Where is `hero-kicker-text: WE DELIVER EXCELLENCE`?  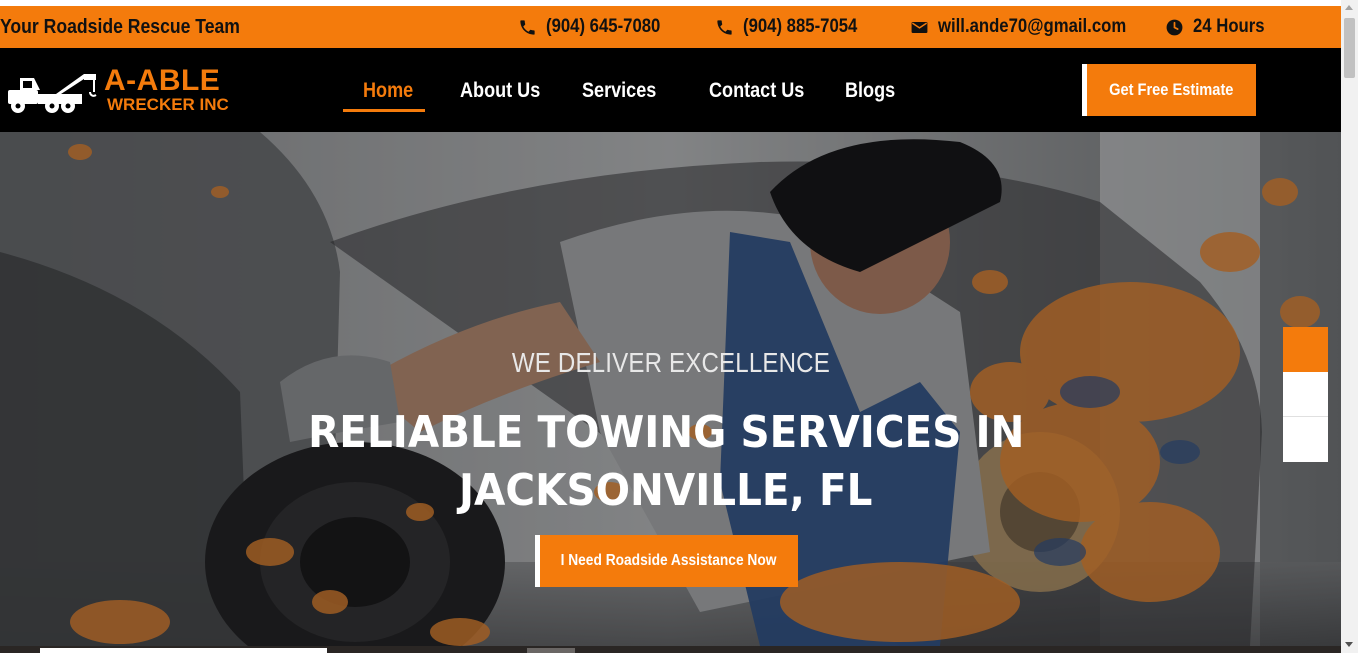 hero-kicker-text: WE DELIVER EXCELLENCE is located at coordinates (670, 362).